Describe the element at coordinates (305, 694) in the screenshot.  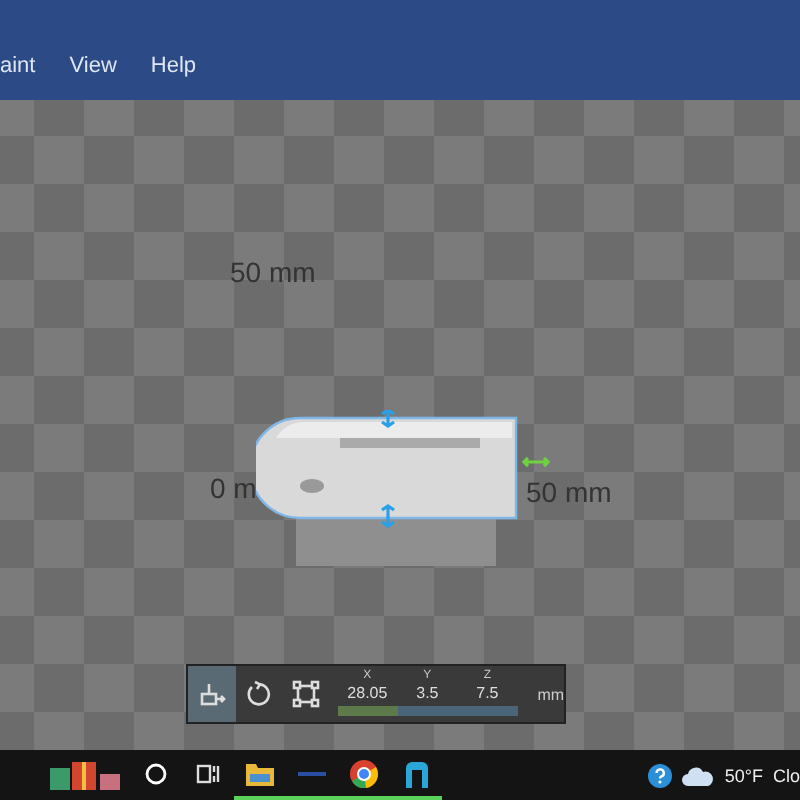
I see `scale-icon` at that location.